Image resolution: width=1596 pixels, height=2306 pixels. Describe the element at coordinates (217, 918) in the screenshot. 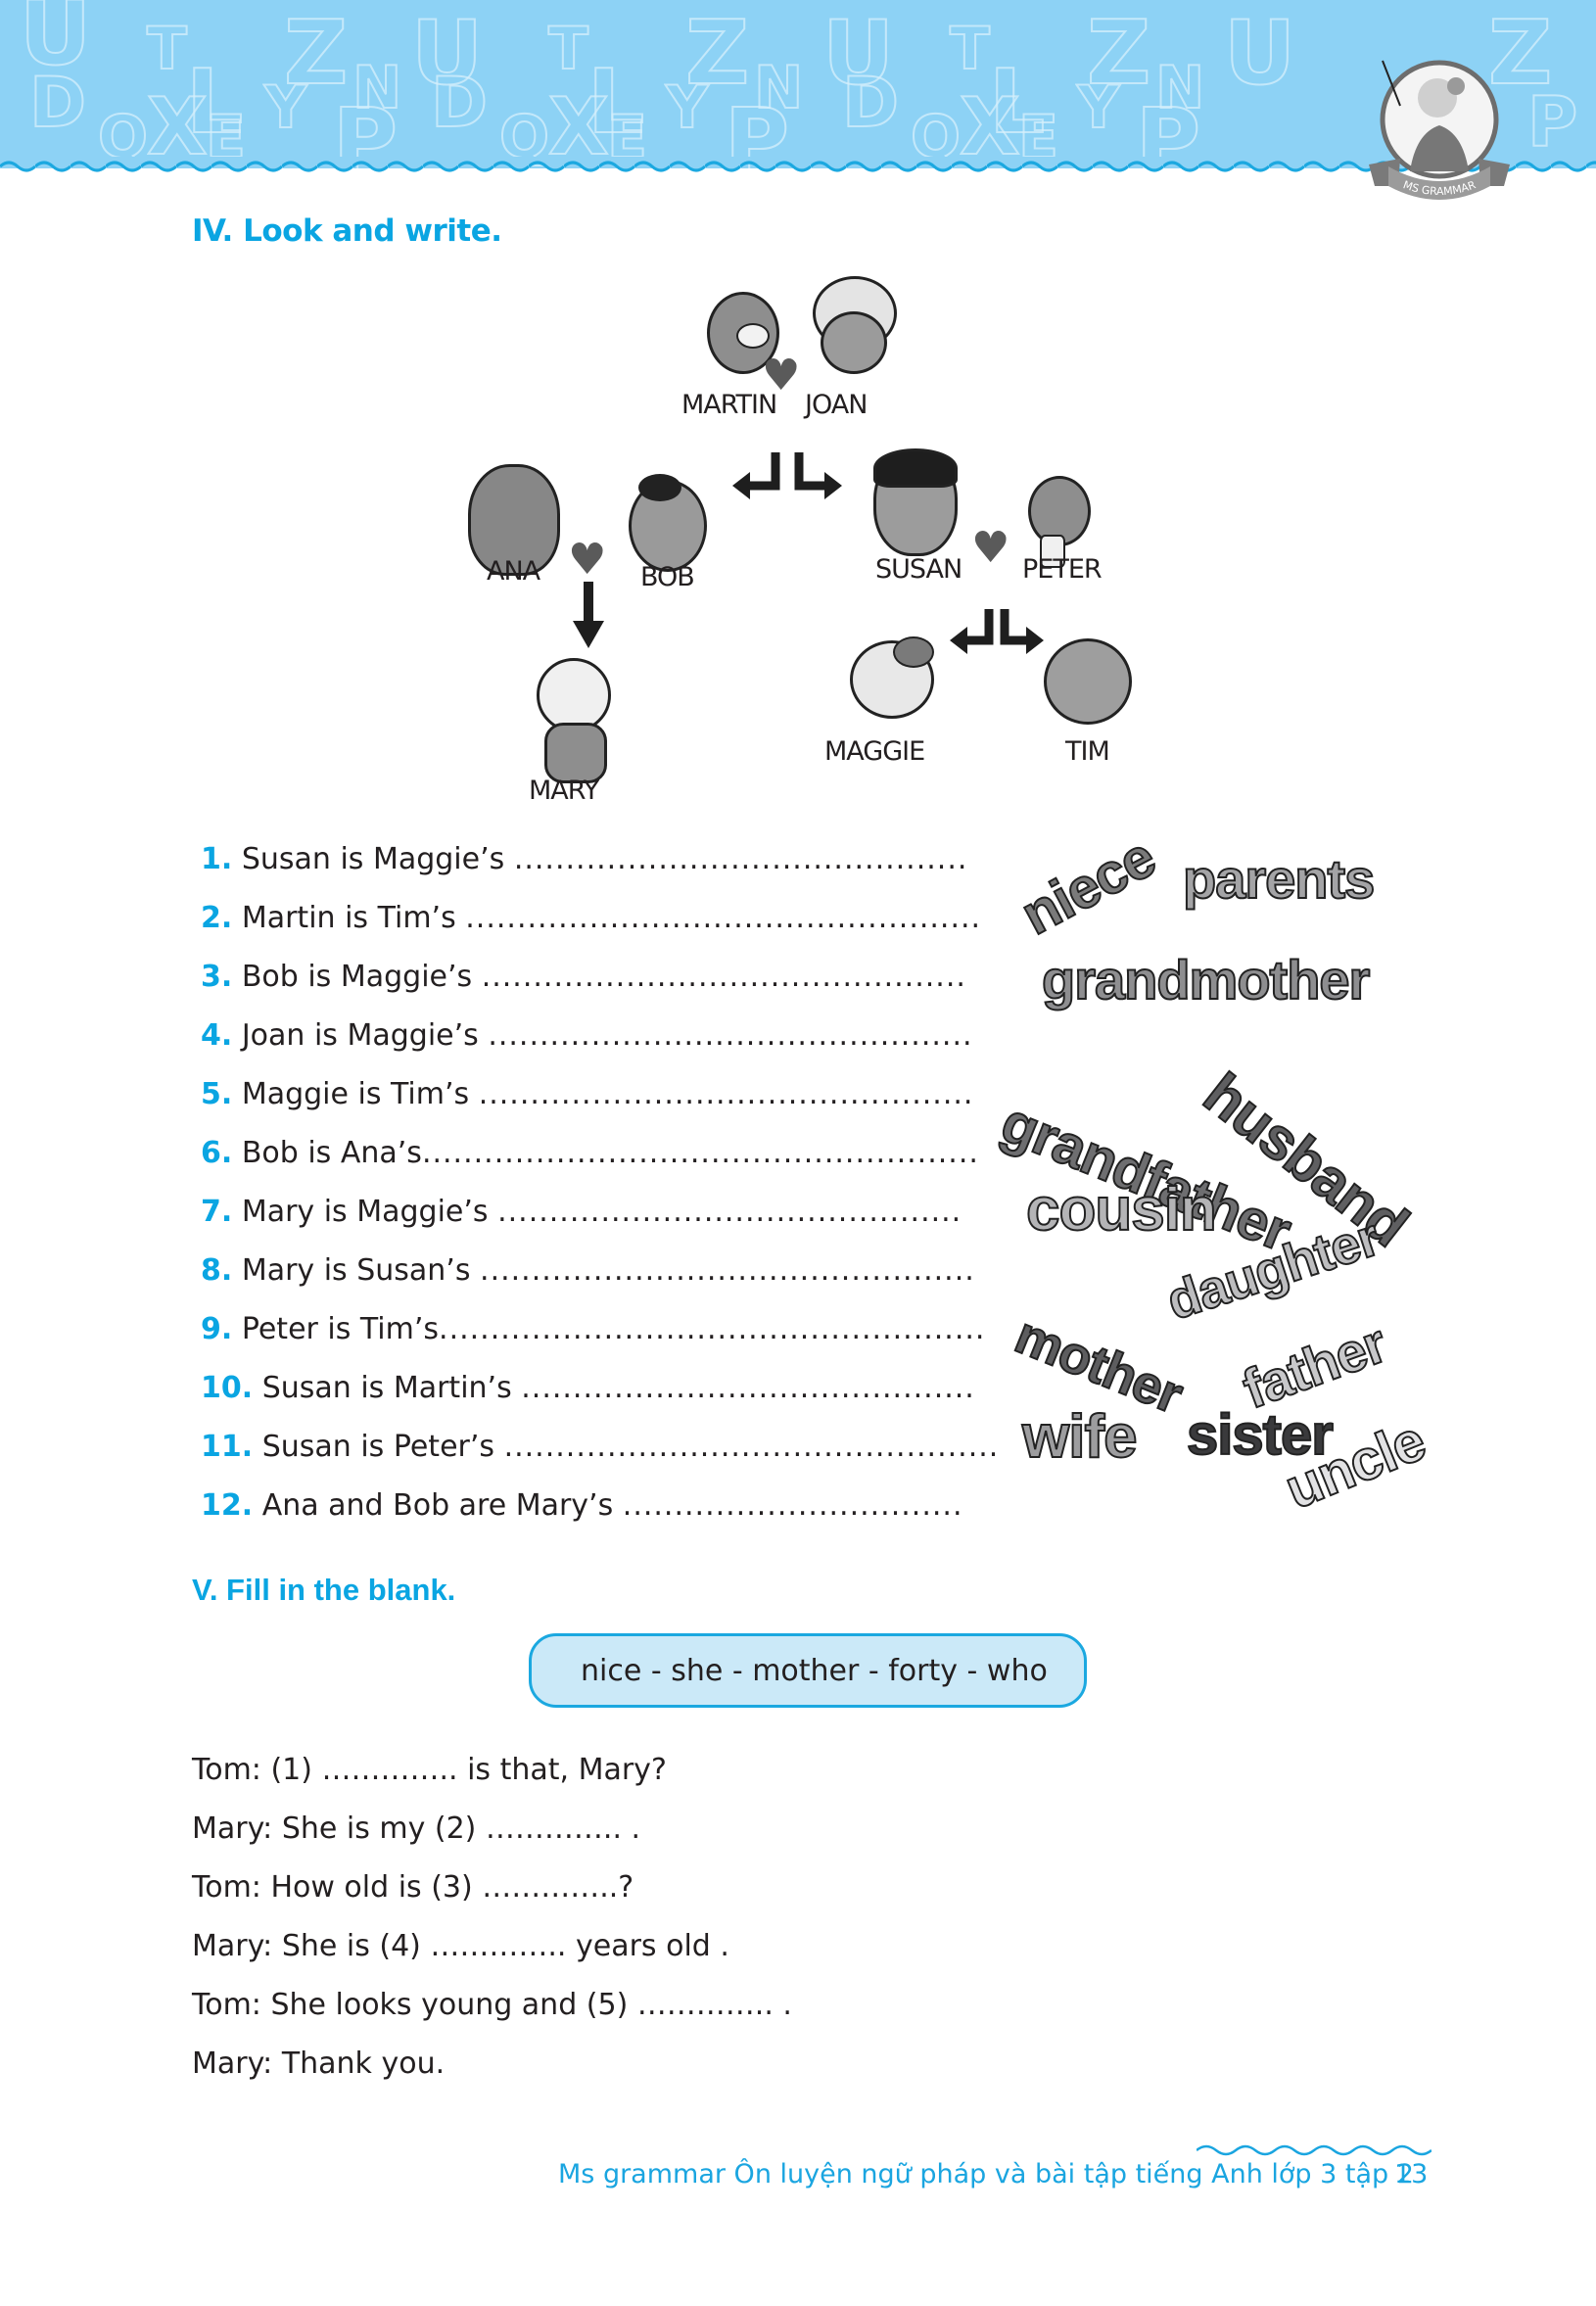

I see `question-number: 2.` at that location.